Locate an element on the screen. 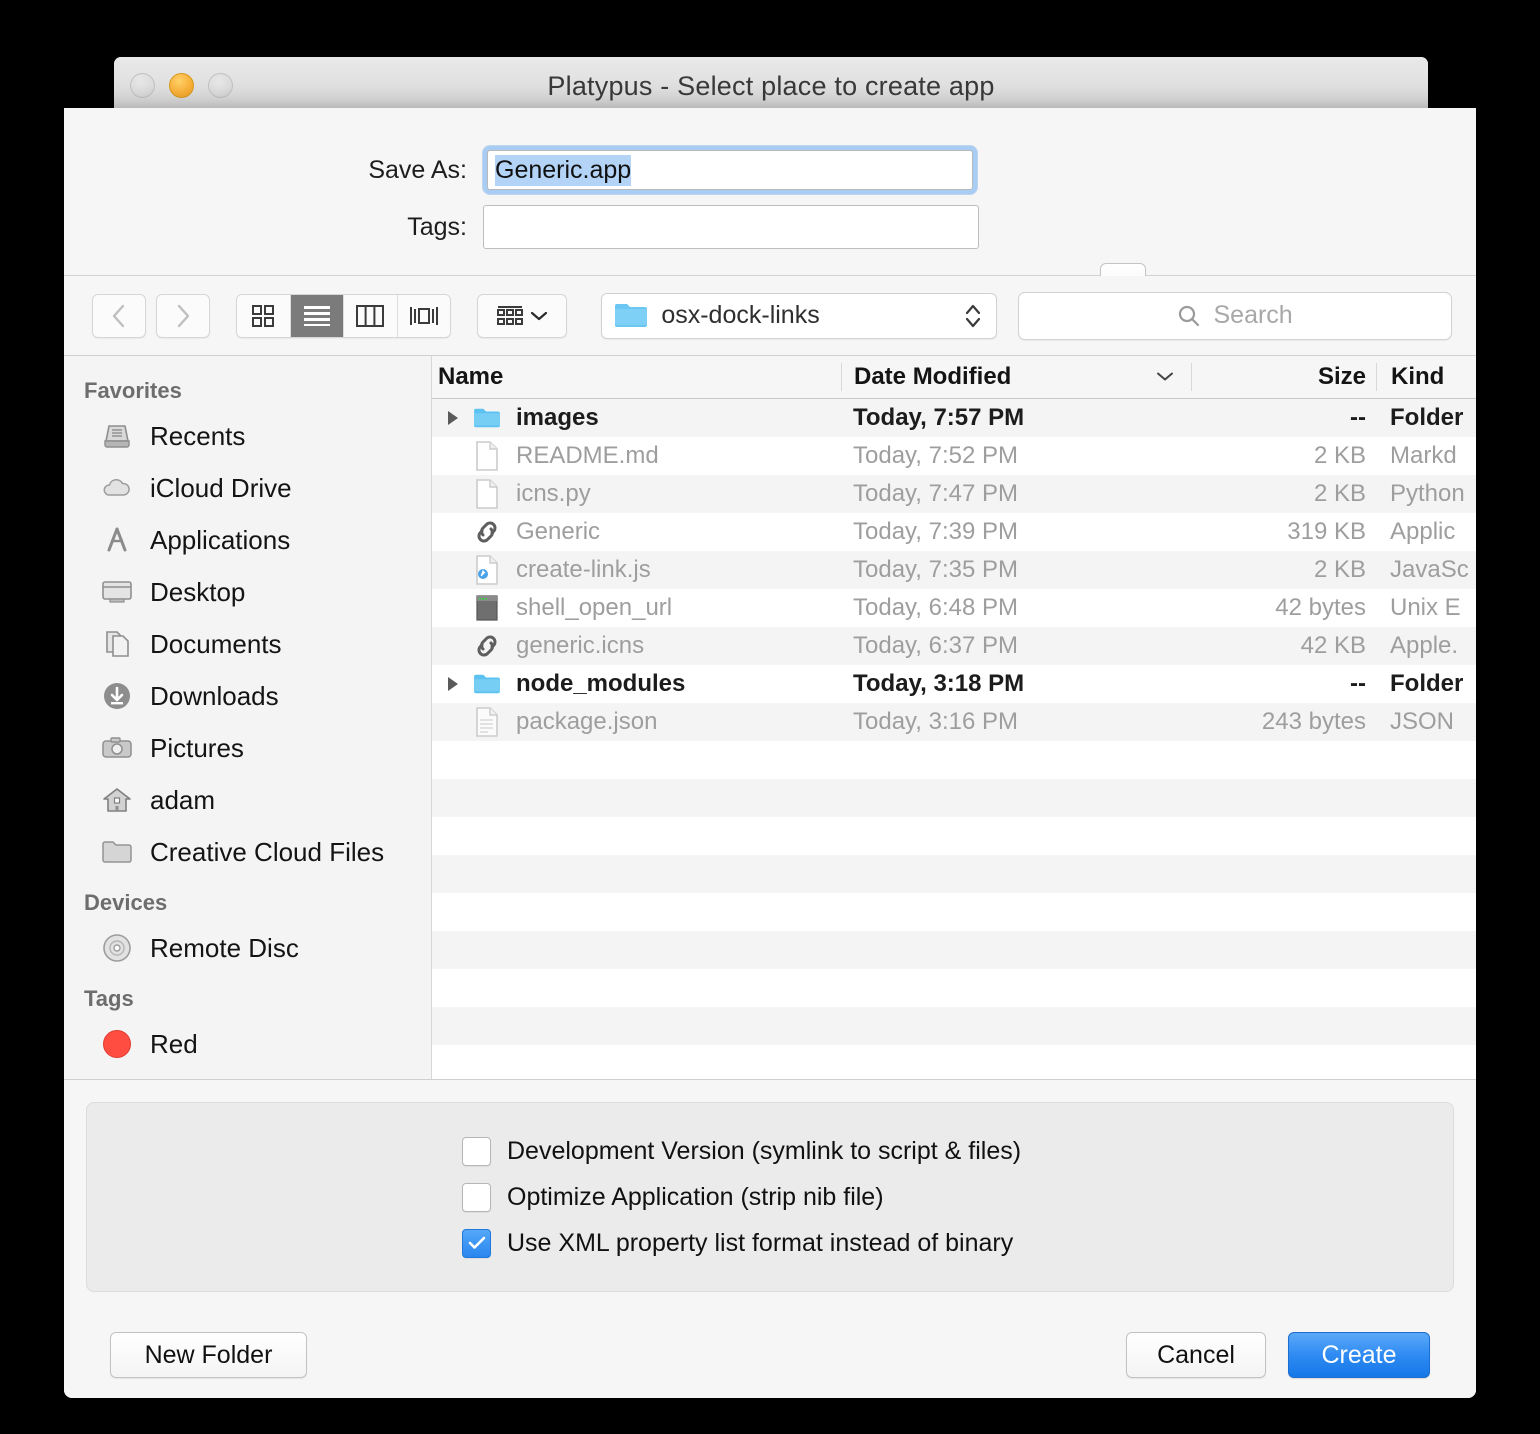 Image resolution: width=1540 pixels, height=1434 pixels. sidebar-item-downloads: Downloads is located at coordinates (247, 696).